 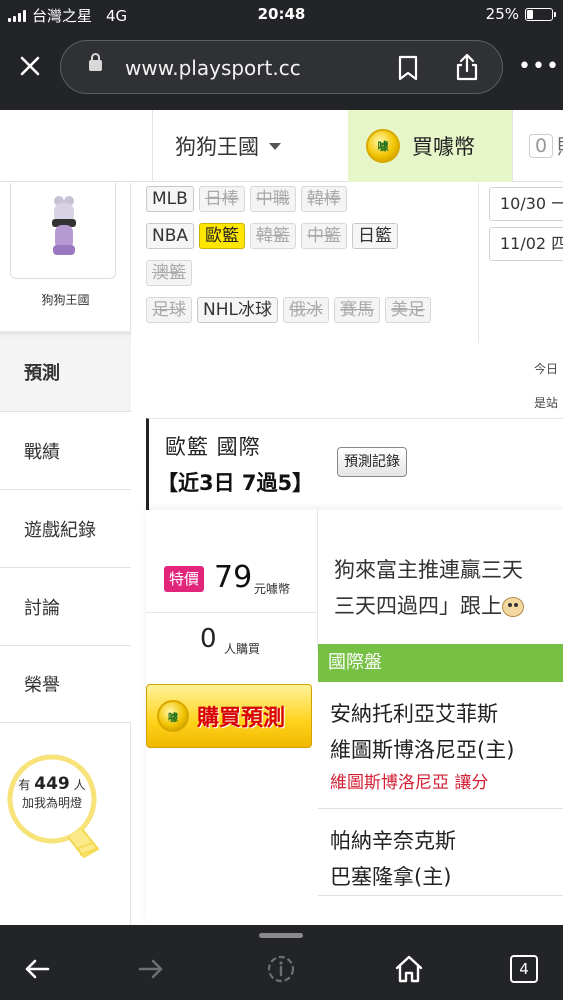 What do you see at coordinates (422, 750) in the screenshot?
I see `home-team: 維圖斯博洛尼亞(主)` at bounding box center [422, 750].